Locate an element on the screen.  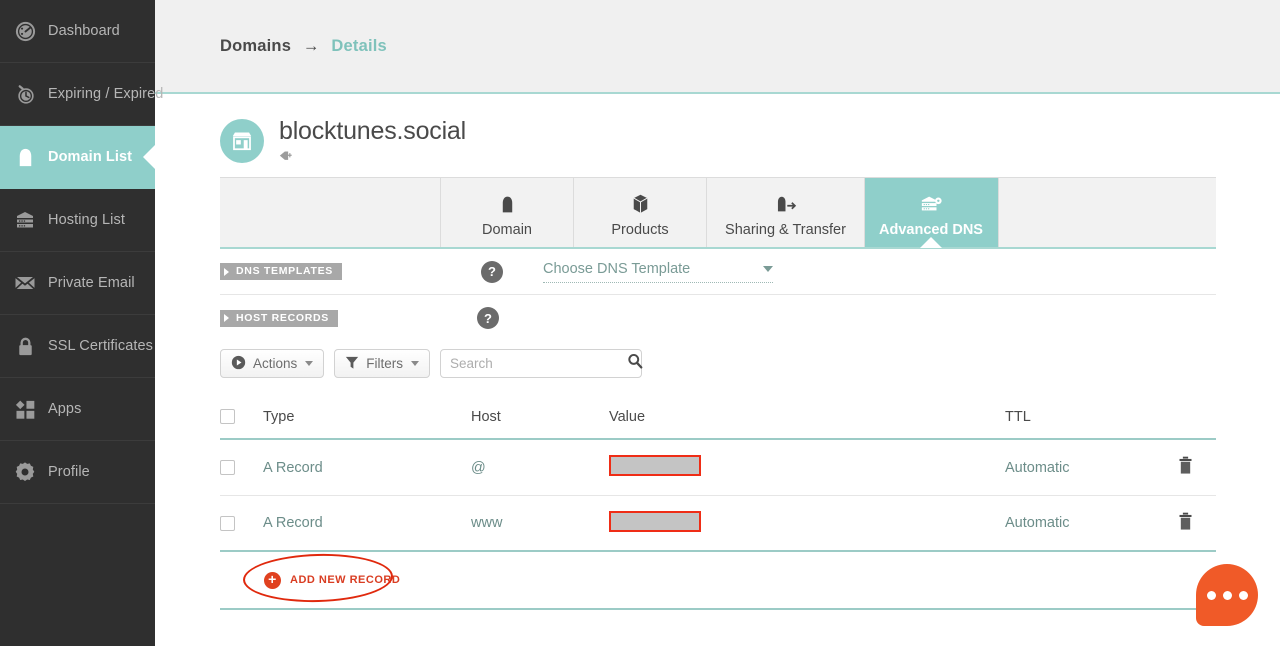
search-input is located at coordinates (539, 363).